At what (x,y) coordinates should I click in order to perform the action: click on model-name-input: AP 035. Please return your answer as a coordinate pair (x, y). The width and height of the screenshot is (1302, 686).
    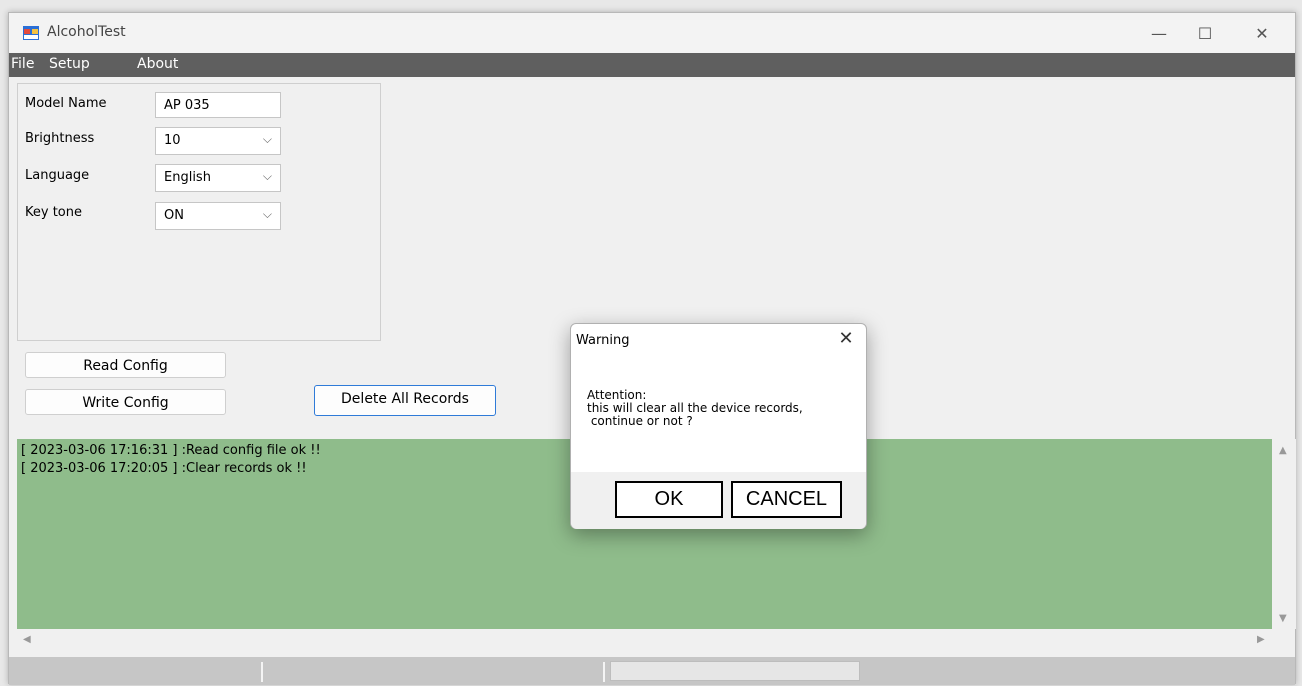
    Looking at the image, I should click on (218, 105).